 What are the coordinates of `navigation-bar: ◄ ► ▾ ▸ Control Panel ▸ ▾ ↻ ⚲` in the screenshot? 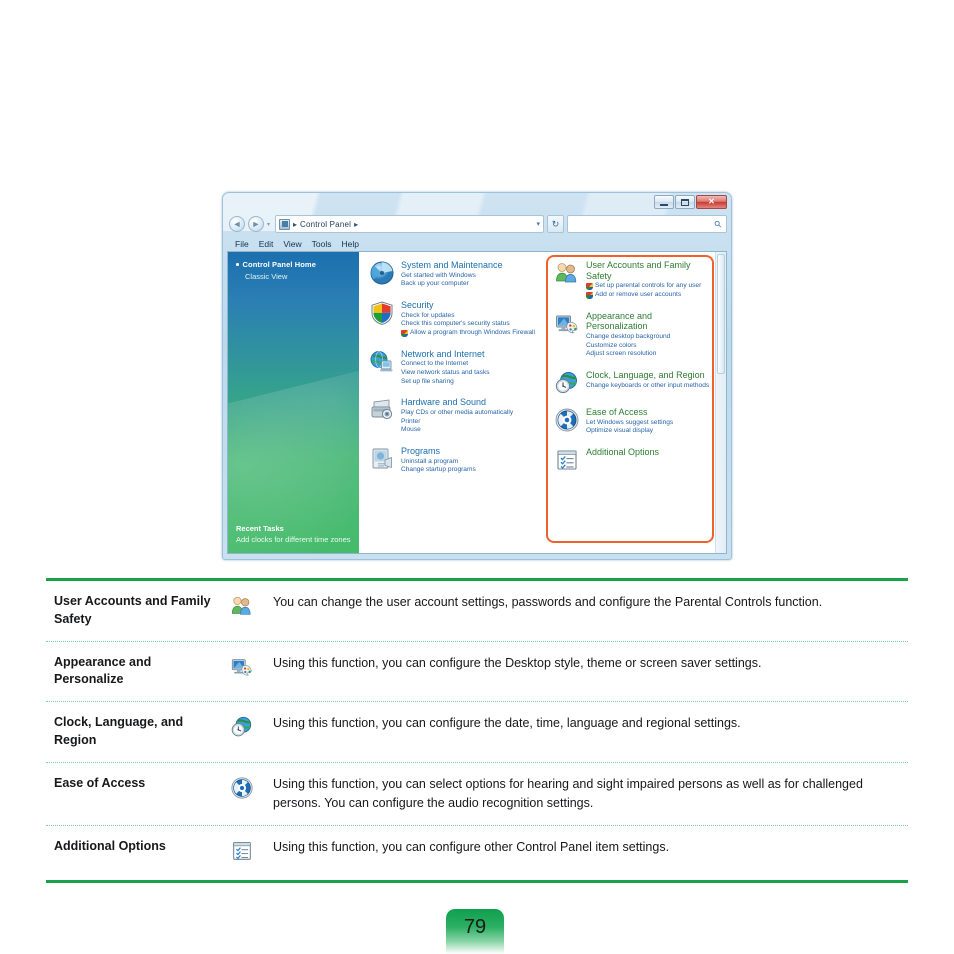 It's located at (477, 224).